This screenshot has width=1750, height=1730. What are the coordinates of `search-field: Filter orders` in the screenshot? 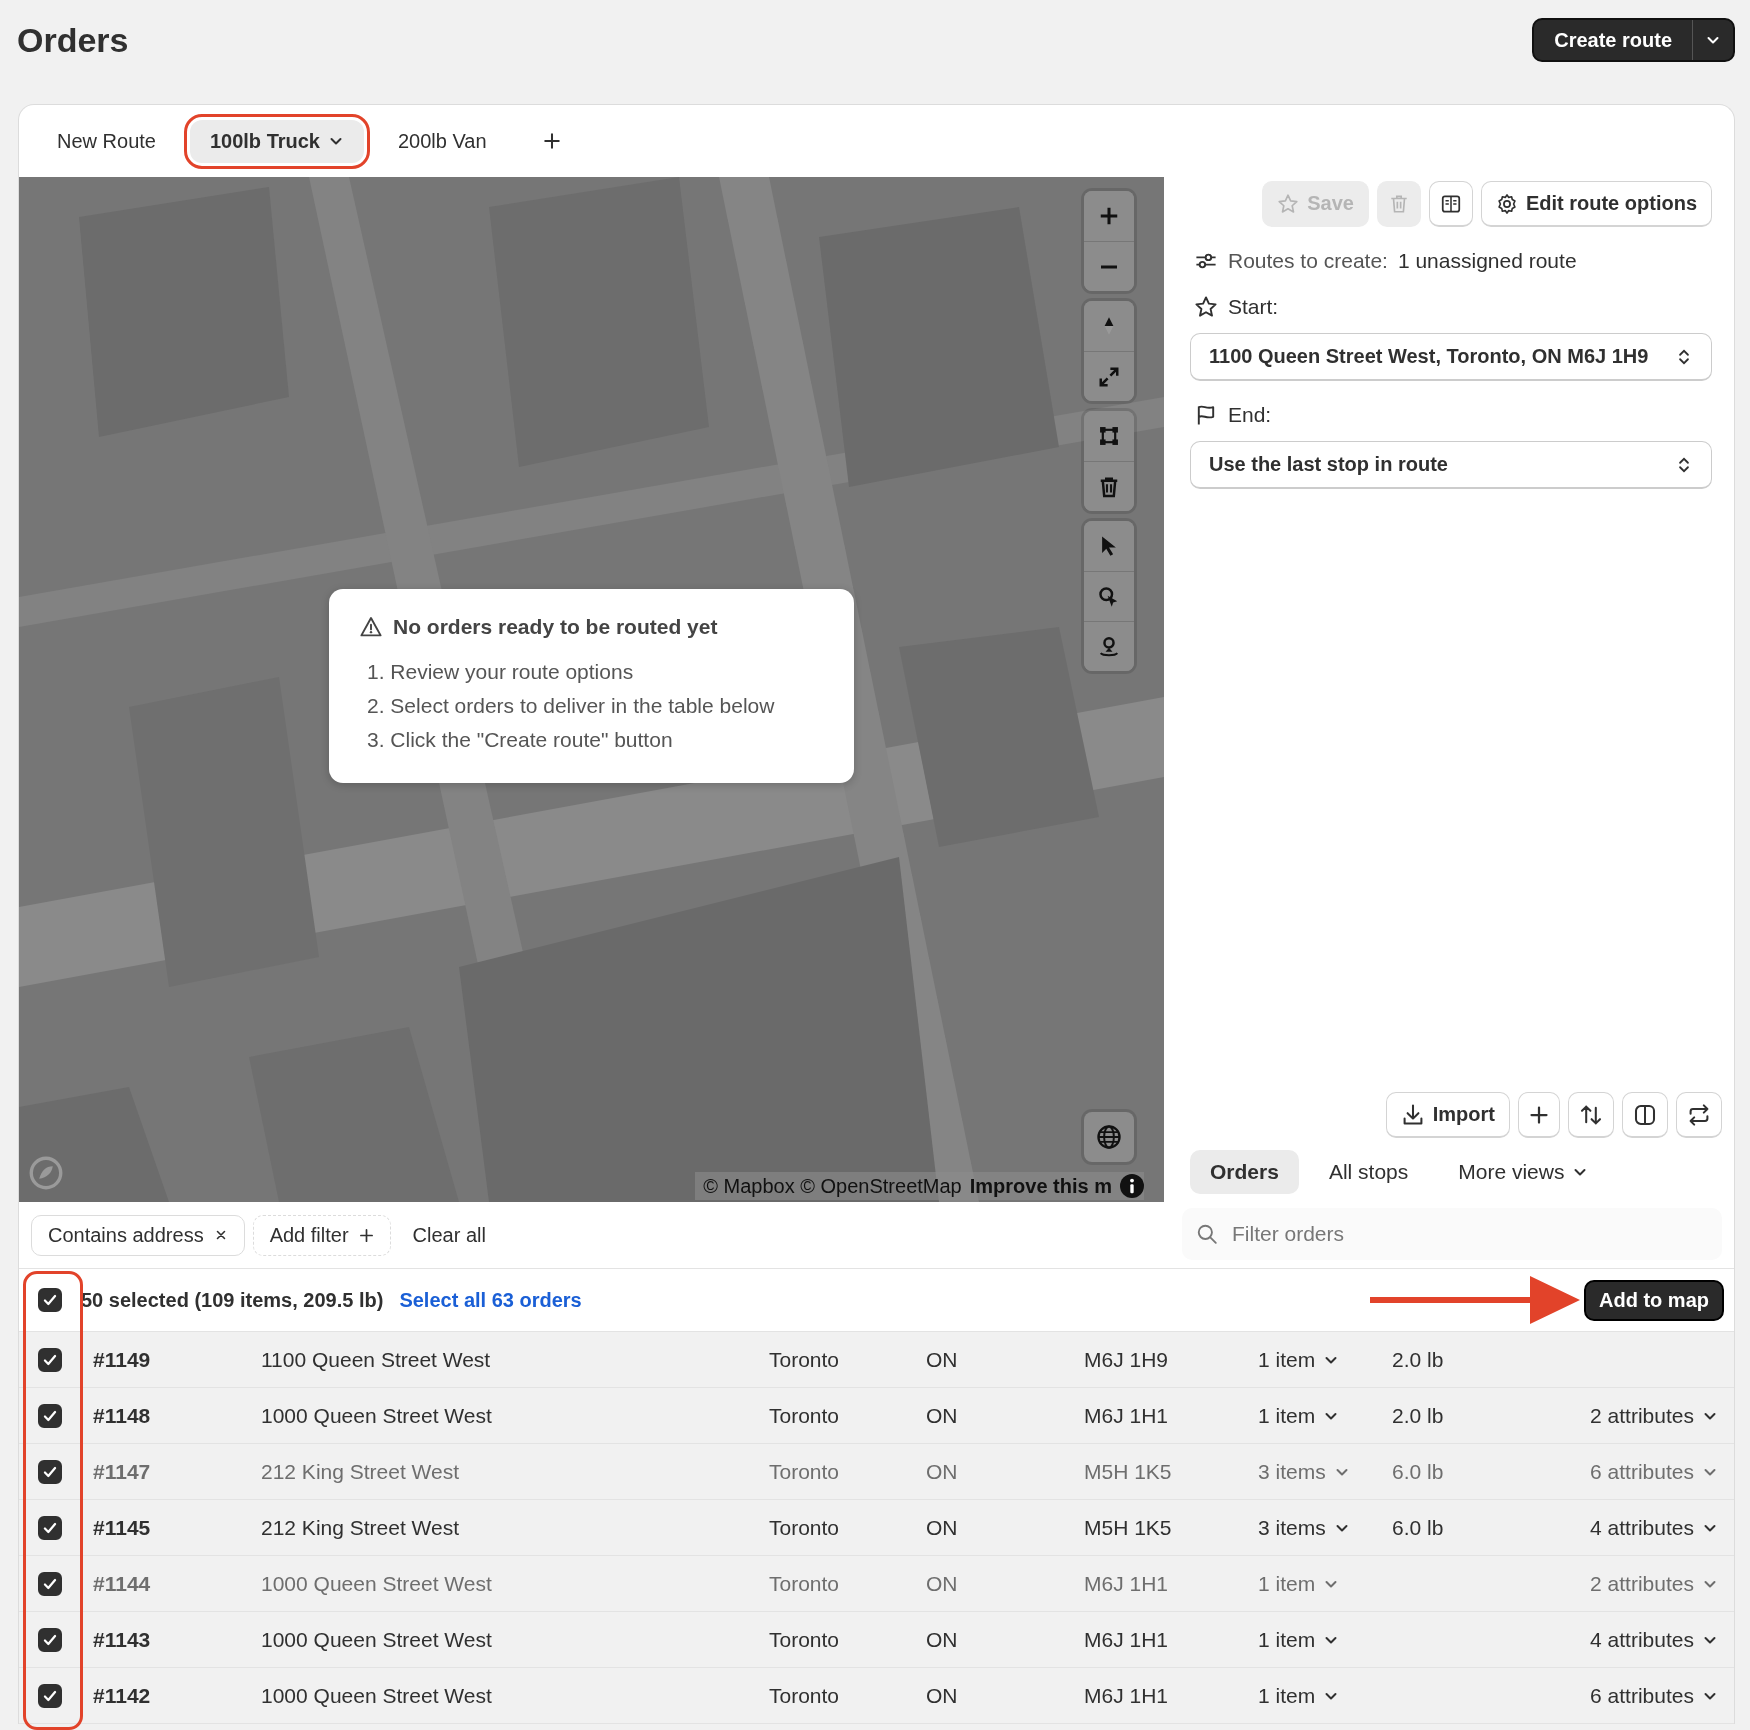 It's located at (1452, 1234).